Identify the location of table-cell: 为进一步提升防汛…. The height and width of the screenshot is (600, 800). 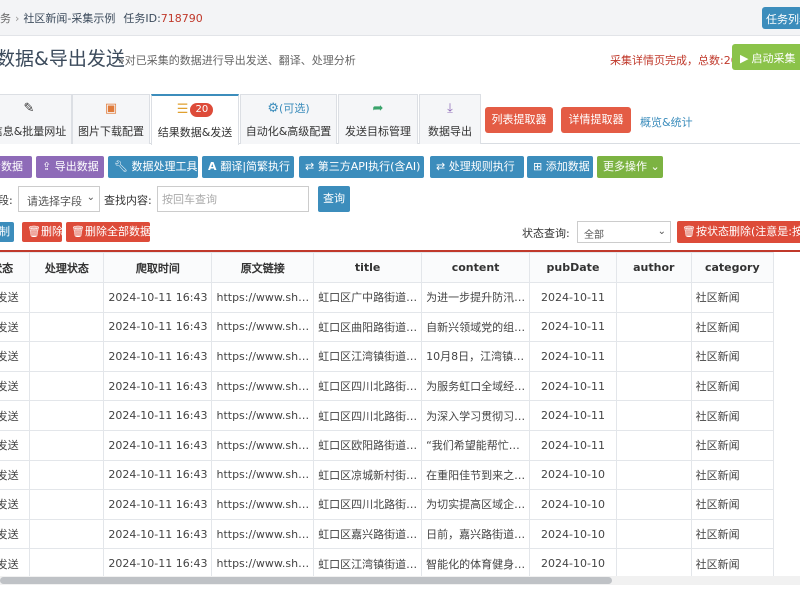
(476, 297).